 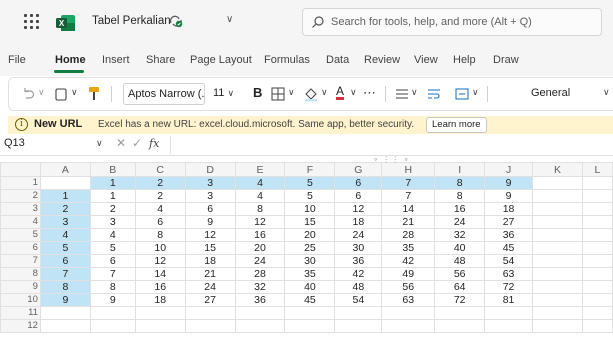 I want to click on fill-color-icon, so click(x=311, y=94).